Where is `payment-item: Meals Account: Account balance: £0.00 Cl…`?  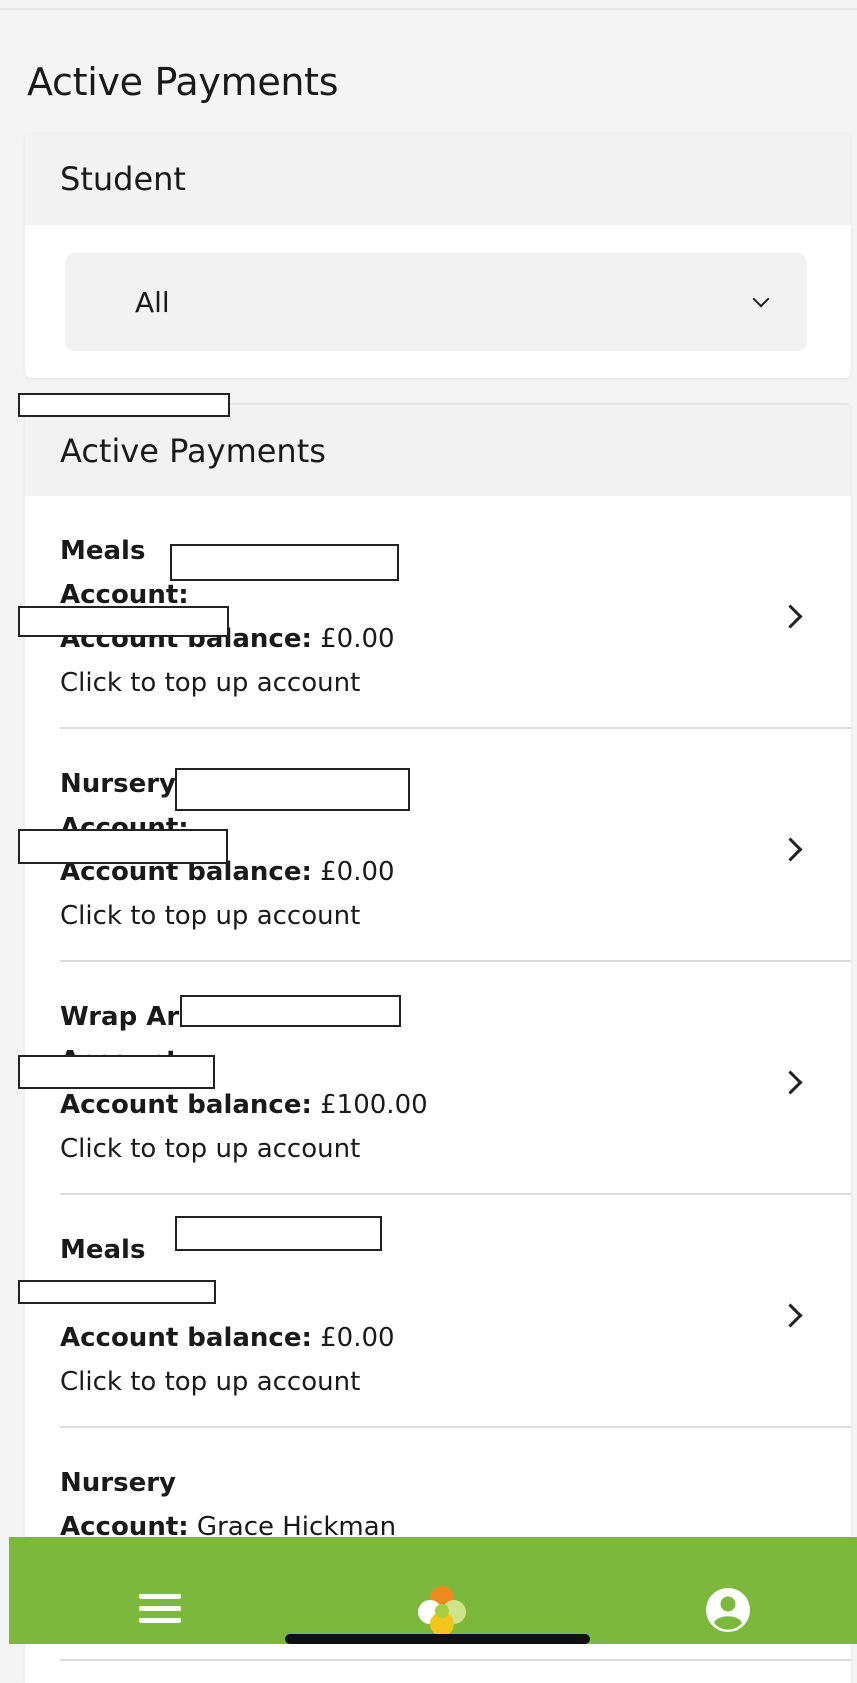 payment-item: Meals Account: Account balance: £0.00 Cl… is located at coordinates (438, 1311).